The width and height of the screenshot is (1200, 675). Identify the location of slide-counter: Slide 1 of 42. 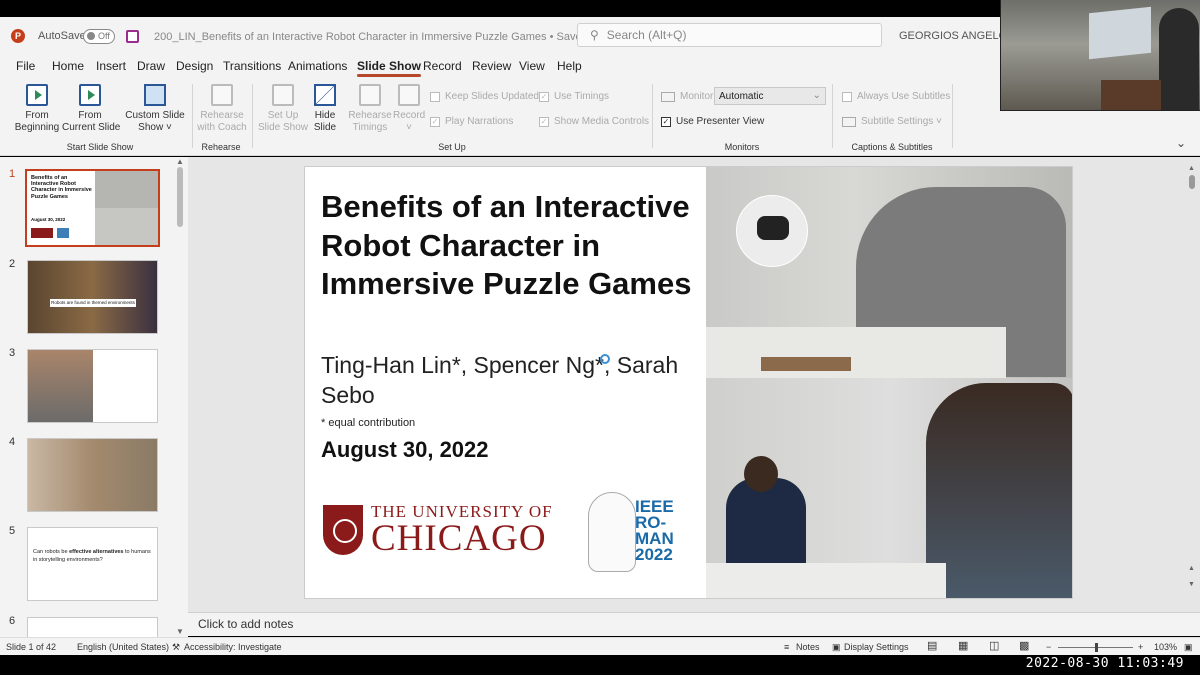
(31, 647).